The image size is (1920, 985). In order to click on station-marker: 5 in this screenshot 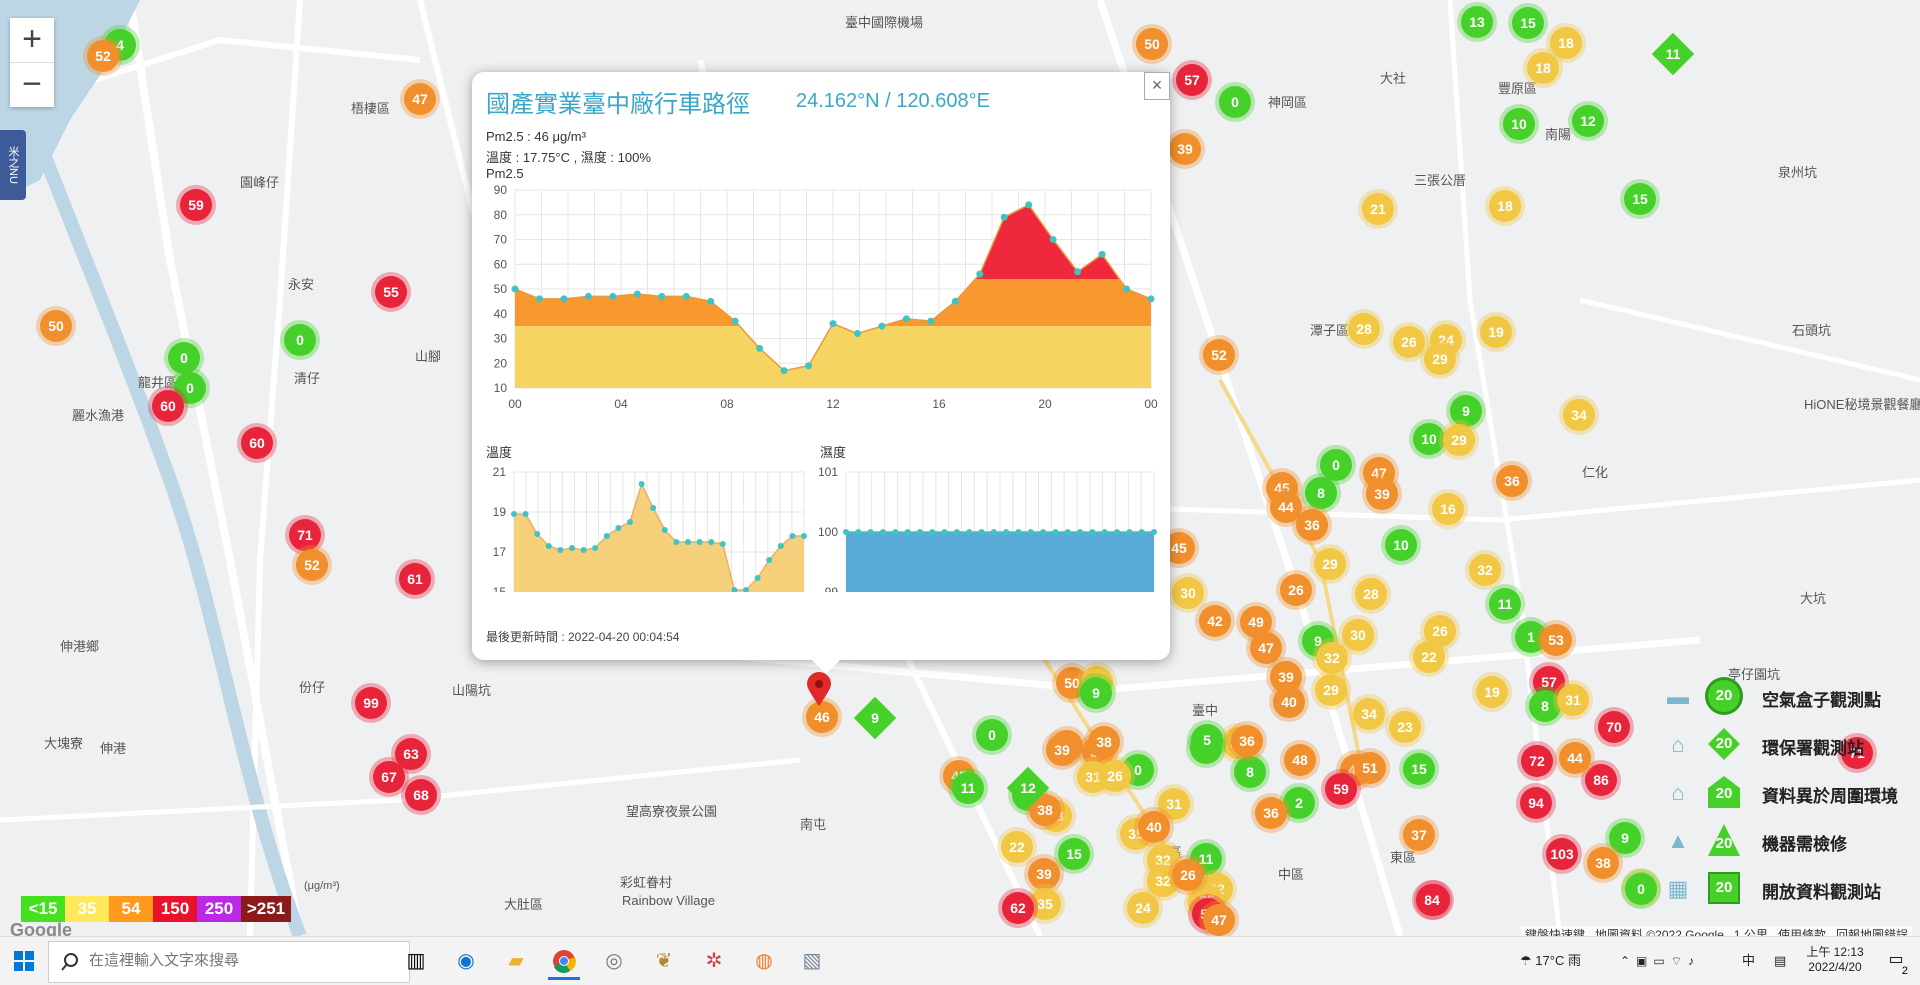, I will do `click(1207, 740)`.